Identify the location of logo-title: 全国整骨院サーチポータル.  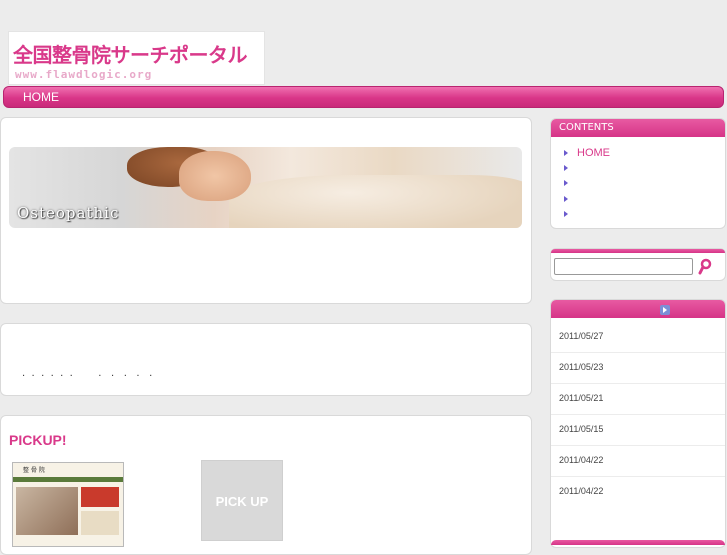
(130, 55).